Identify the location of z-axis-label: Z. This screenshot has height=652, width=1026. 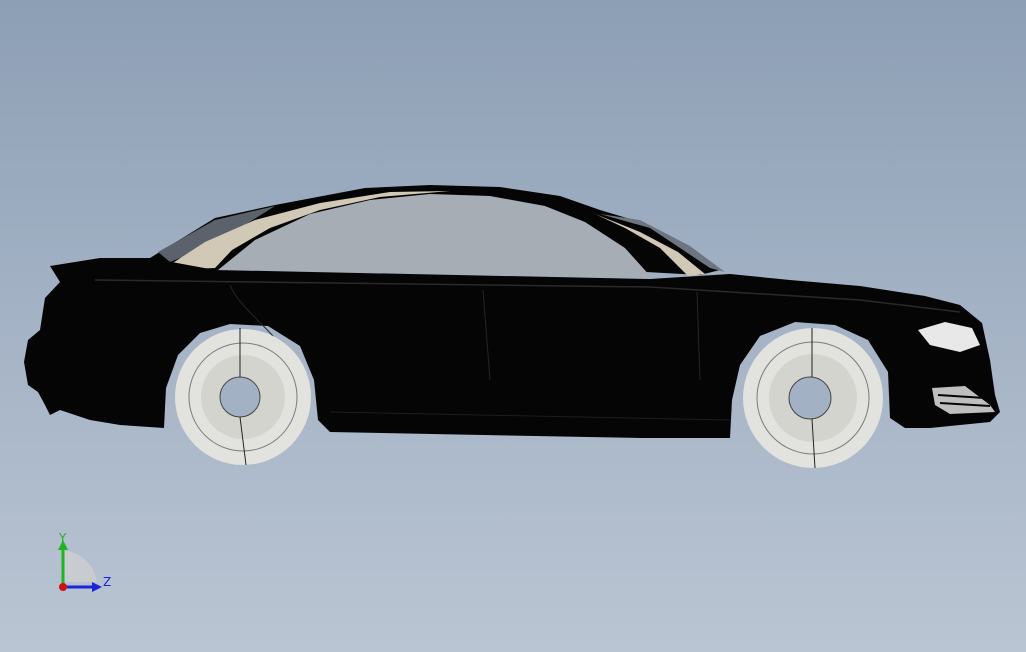
(107, 582).